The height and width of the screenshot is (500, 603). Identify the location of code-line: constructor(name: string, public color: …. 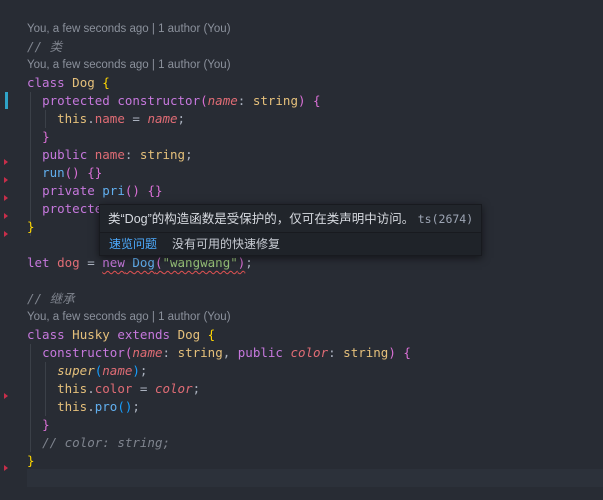
(226, 352).